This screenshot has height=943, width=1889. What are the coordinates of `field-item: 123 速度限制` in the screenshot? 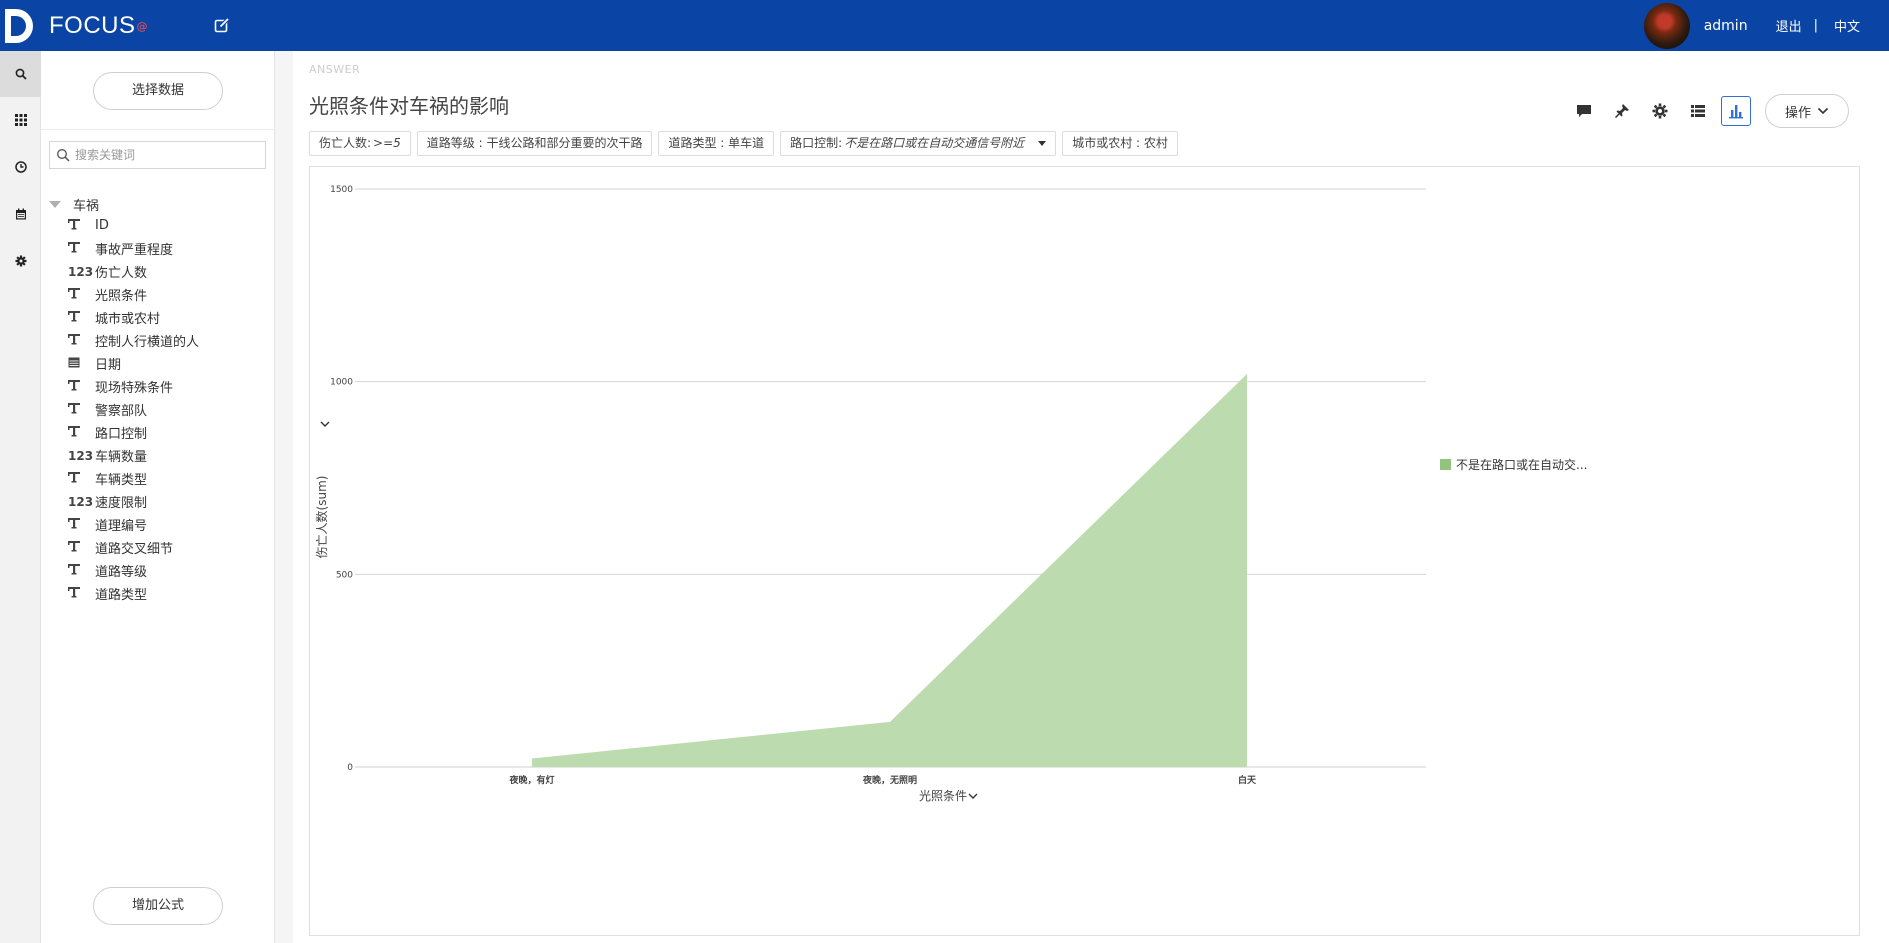 It's located at (133, 501).